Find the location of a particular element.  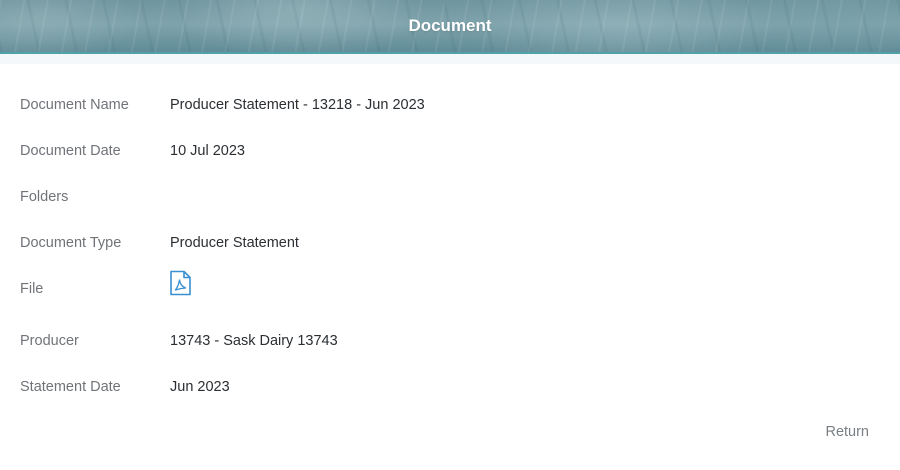

field-value: Jun 2023 is located at coordinates (200, 387).